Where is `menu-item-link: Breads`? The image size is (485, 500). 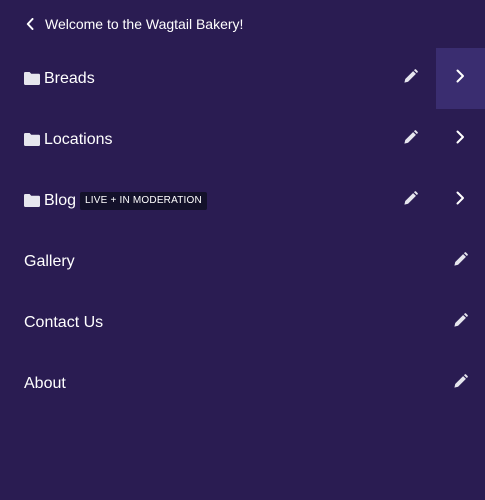 menu-item-link: Breads is located at coordinates (59, 78).